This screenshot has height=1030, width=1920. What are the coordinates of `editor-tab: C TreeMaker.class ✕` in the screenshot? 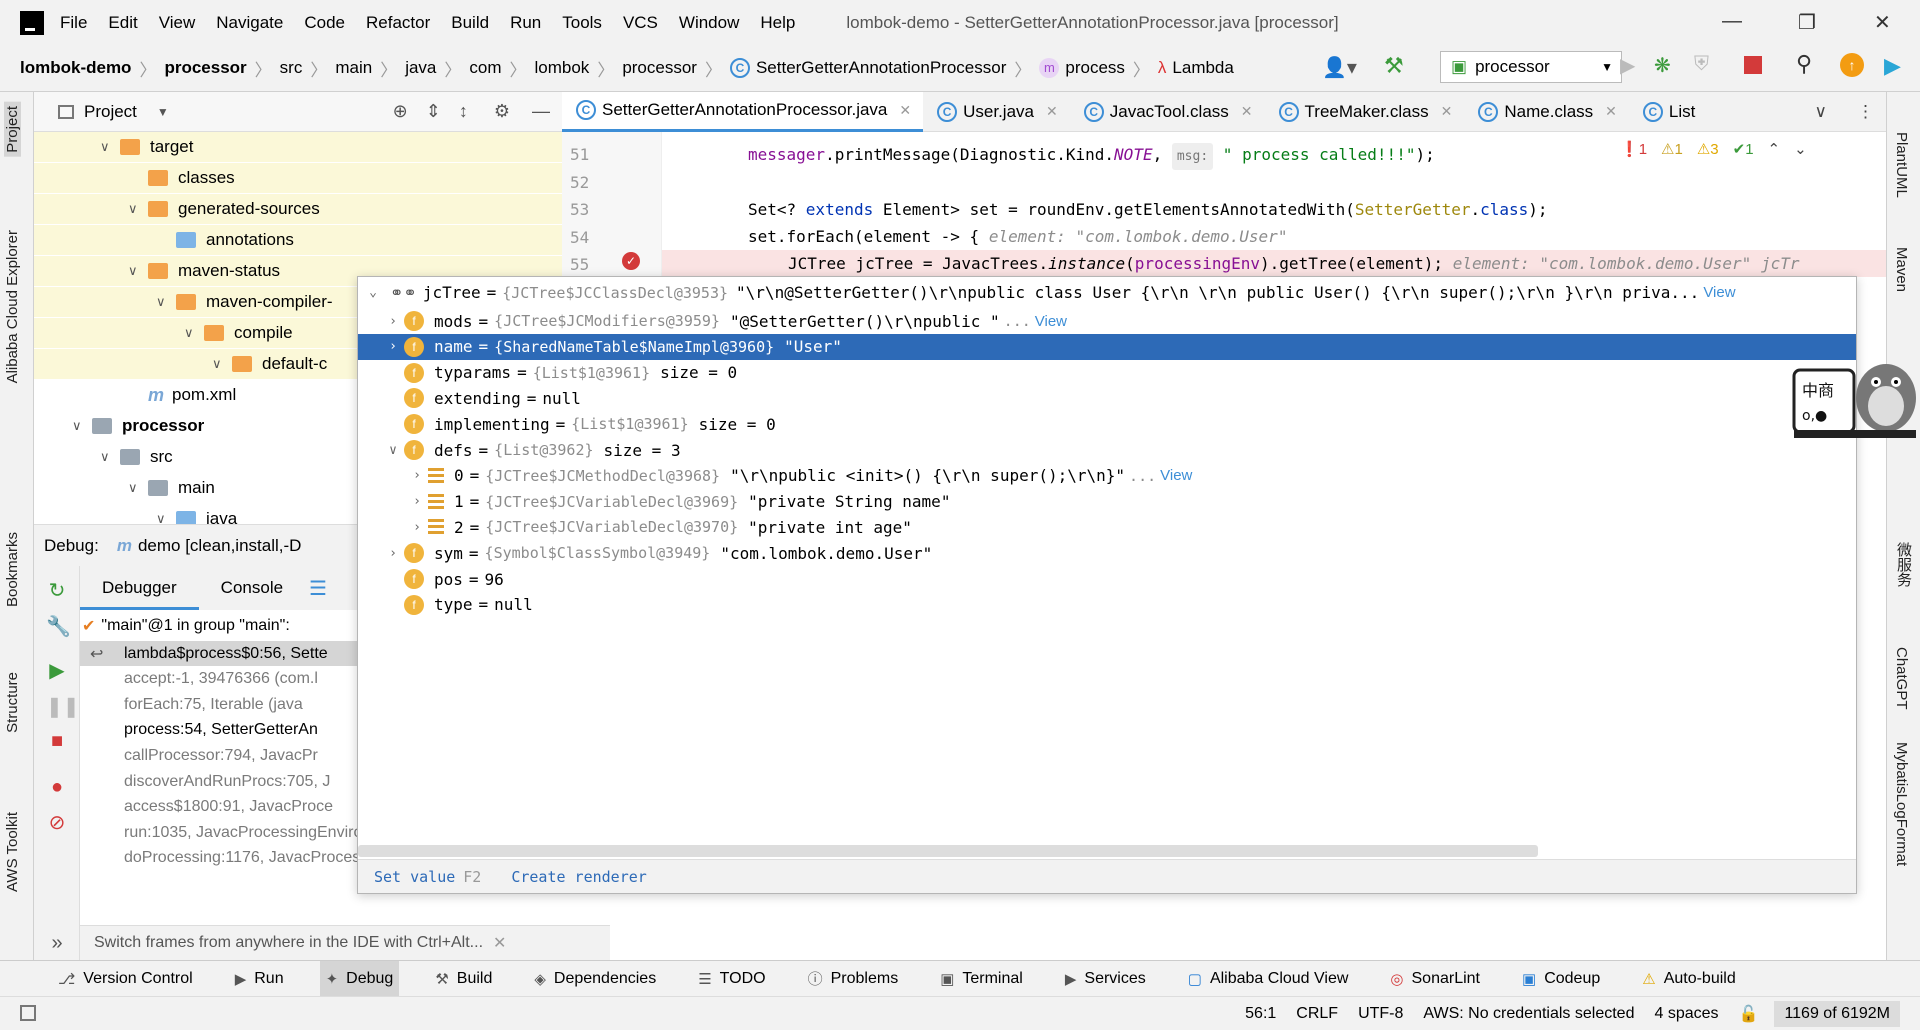 It's located at (1365, 112).